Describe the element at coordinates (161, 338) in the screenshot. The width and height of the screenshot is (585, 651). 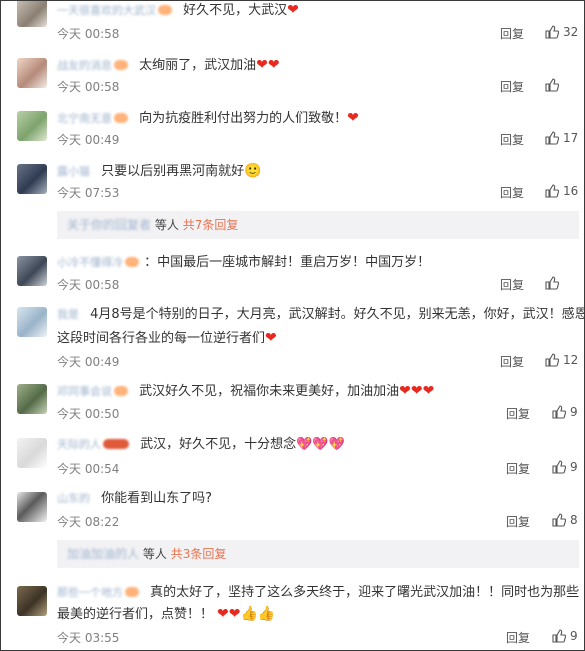
I see `comment-text-line2: 这段时间各行各业的每一位逆行者们` at that location.